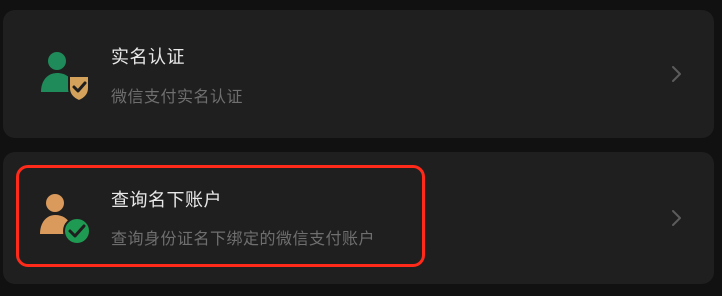 The height and width of the screenshot is (296, 722). What do you see at coordinates (177, 96) in the screenshot?
I see `item-subtitle: 微信支付实名认证` at bounding box center [177, 96].